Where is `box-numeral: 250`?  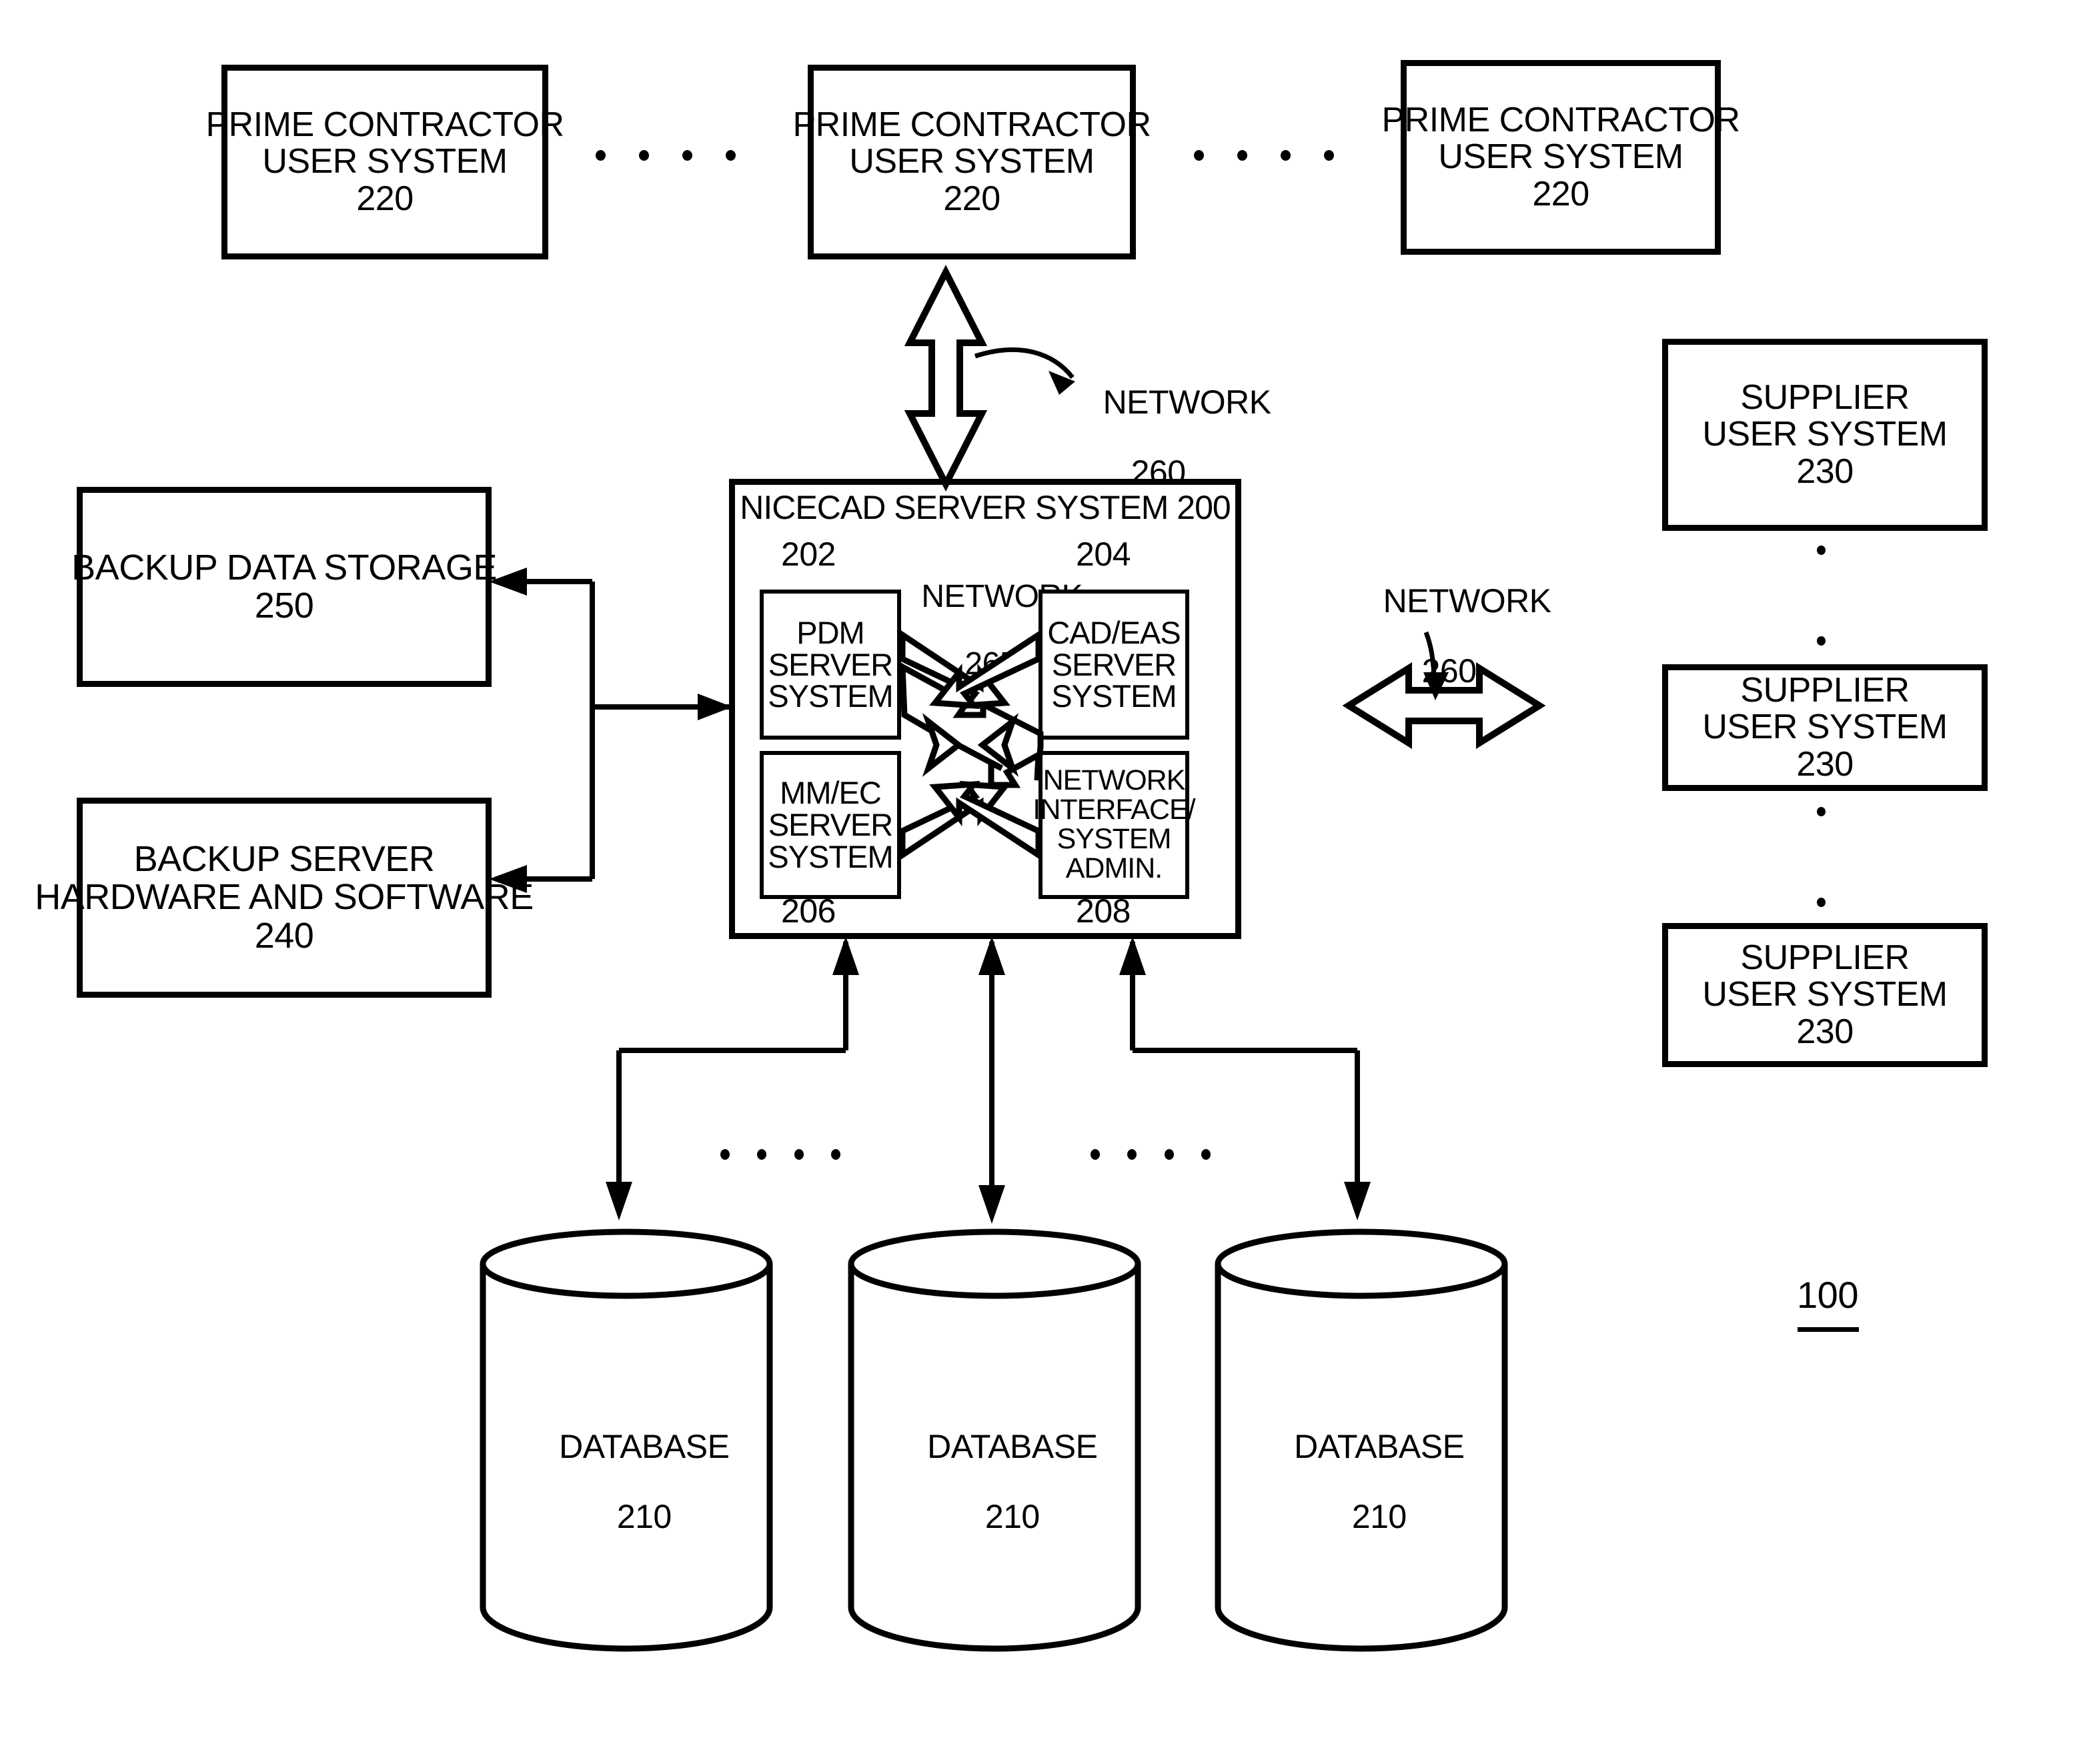
box-numeral: 250 is located at coordinates (284, 606).